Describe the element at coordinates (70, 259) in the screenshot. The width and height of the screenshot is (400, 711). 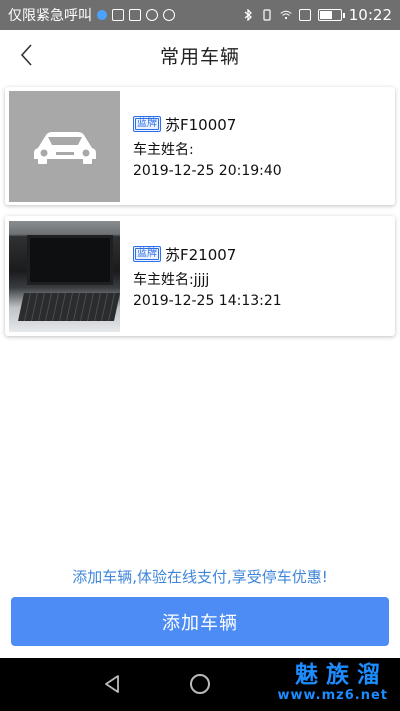
I see `photo-laptop-screen` at that location.